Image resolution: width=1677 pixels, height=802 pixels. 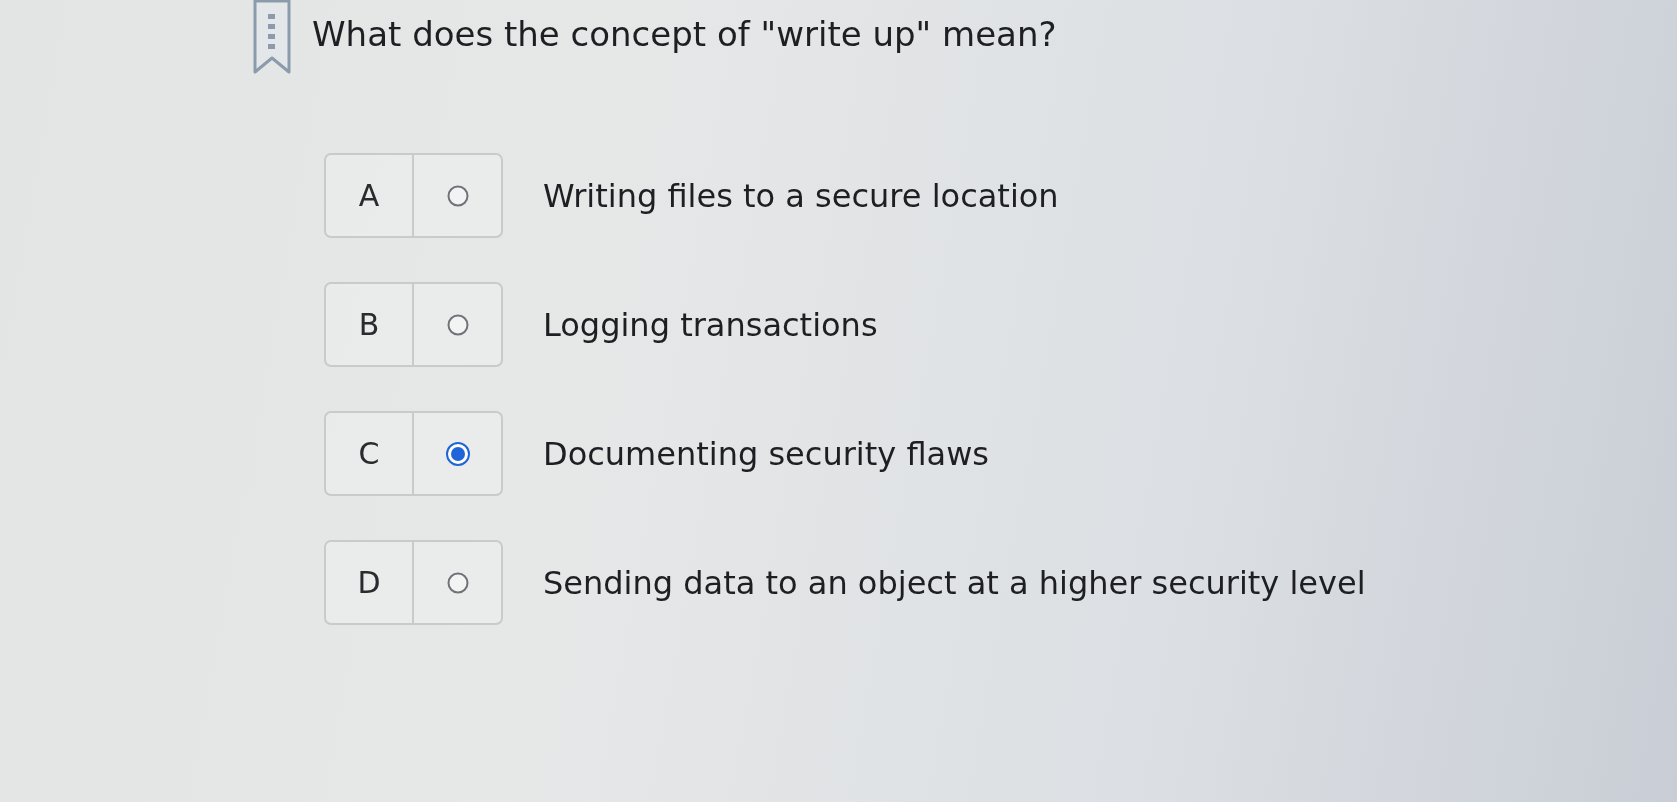 I want to click on answer-text: Documenting security flaws, so click(x=766, y=453).